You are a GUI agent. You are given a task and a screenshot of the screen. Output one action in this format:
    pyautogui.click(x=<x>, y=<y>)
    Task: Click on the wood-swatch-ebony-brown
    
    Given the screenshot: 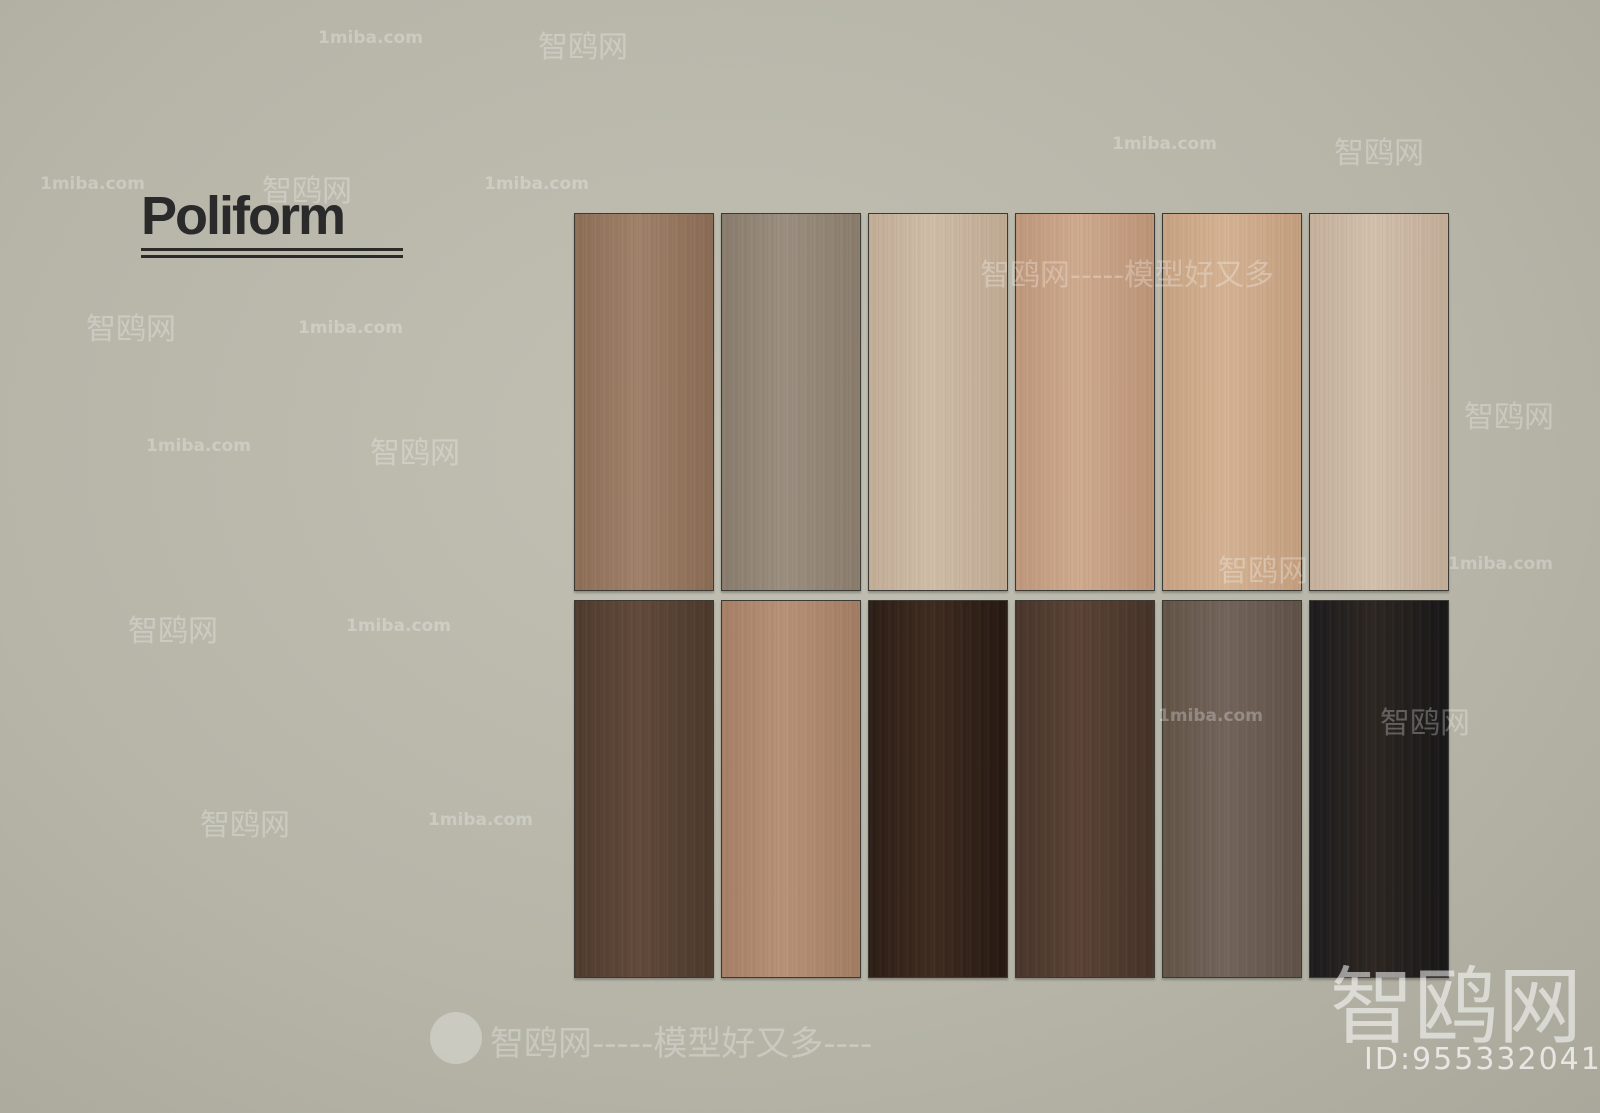 What is the action you would take?
    pyautogui.click(x=938, y=789)
    